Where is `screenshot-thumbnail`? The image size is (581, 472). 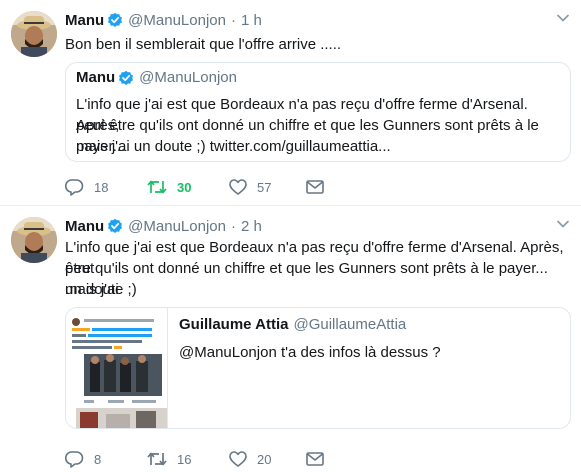 screenshot-thumbnail is located at coordinates (116, 368).